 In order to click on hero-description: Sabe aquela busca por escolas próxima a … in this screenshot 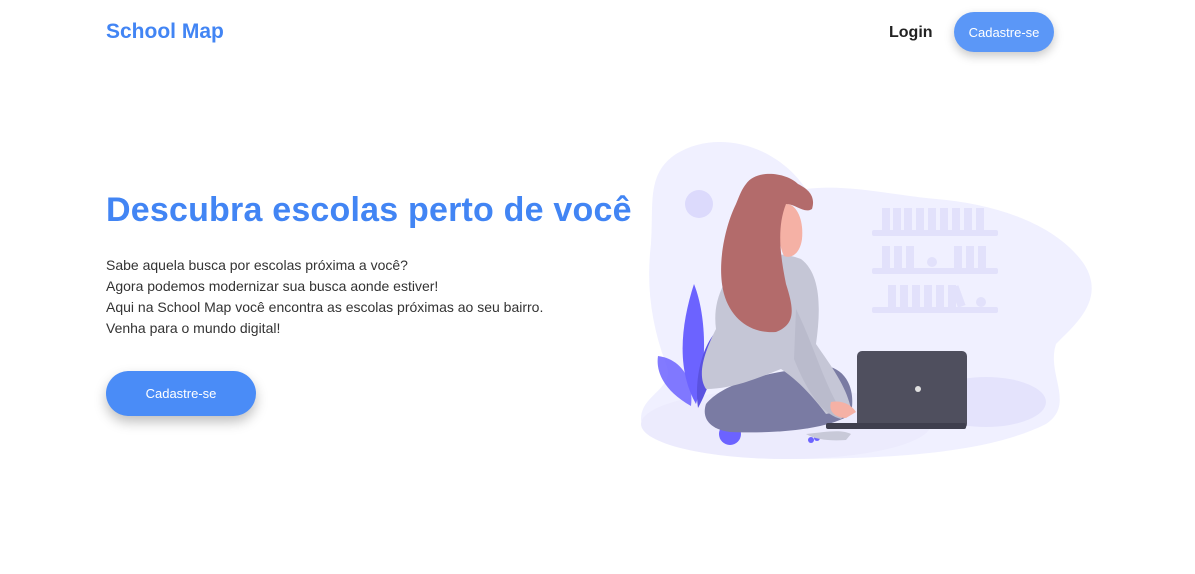, I will do `click(326, 297)`.